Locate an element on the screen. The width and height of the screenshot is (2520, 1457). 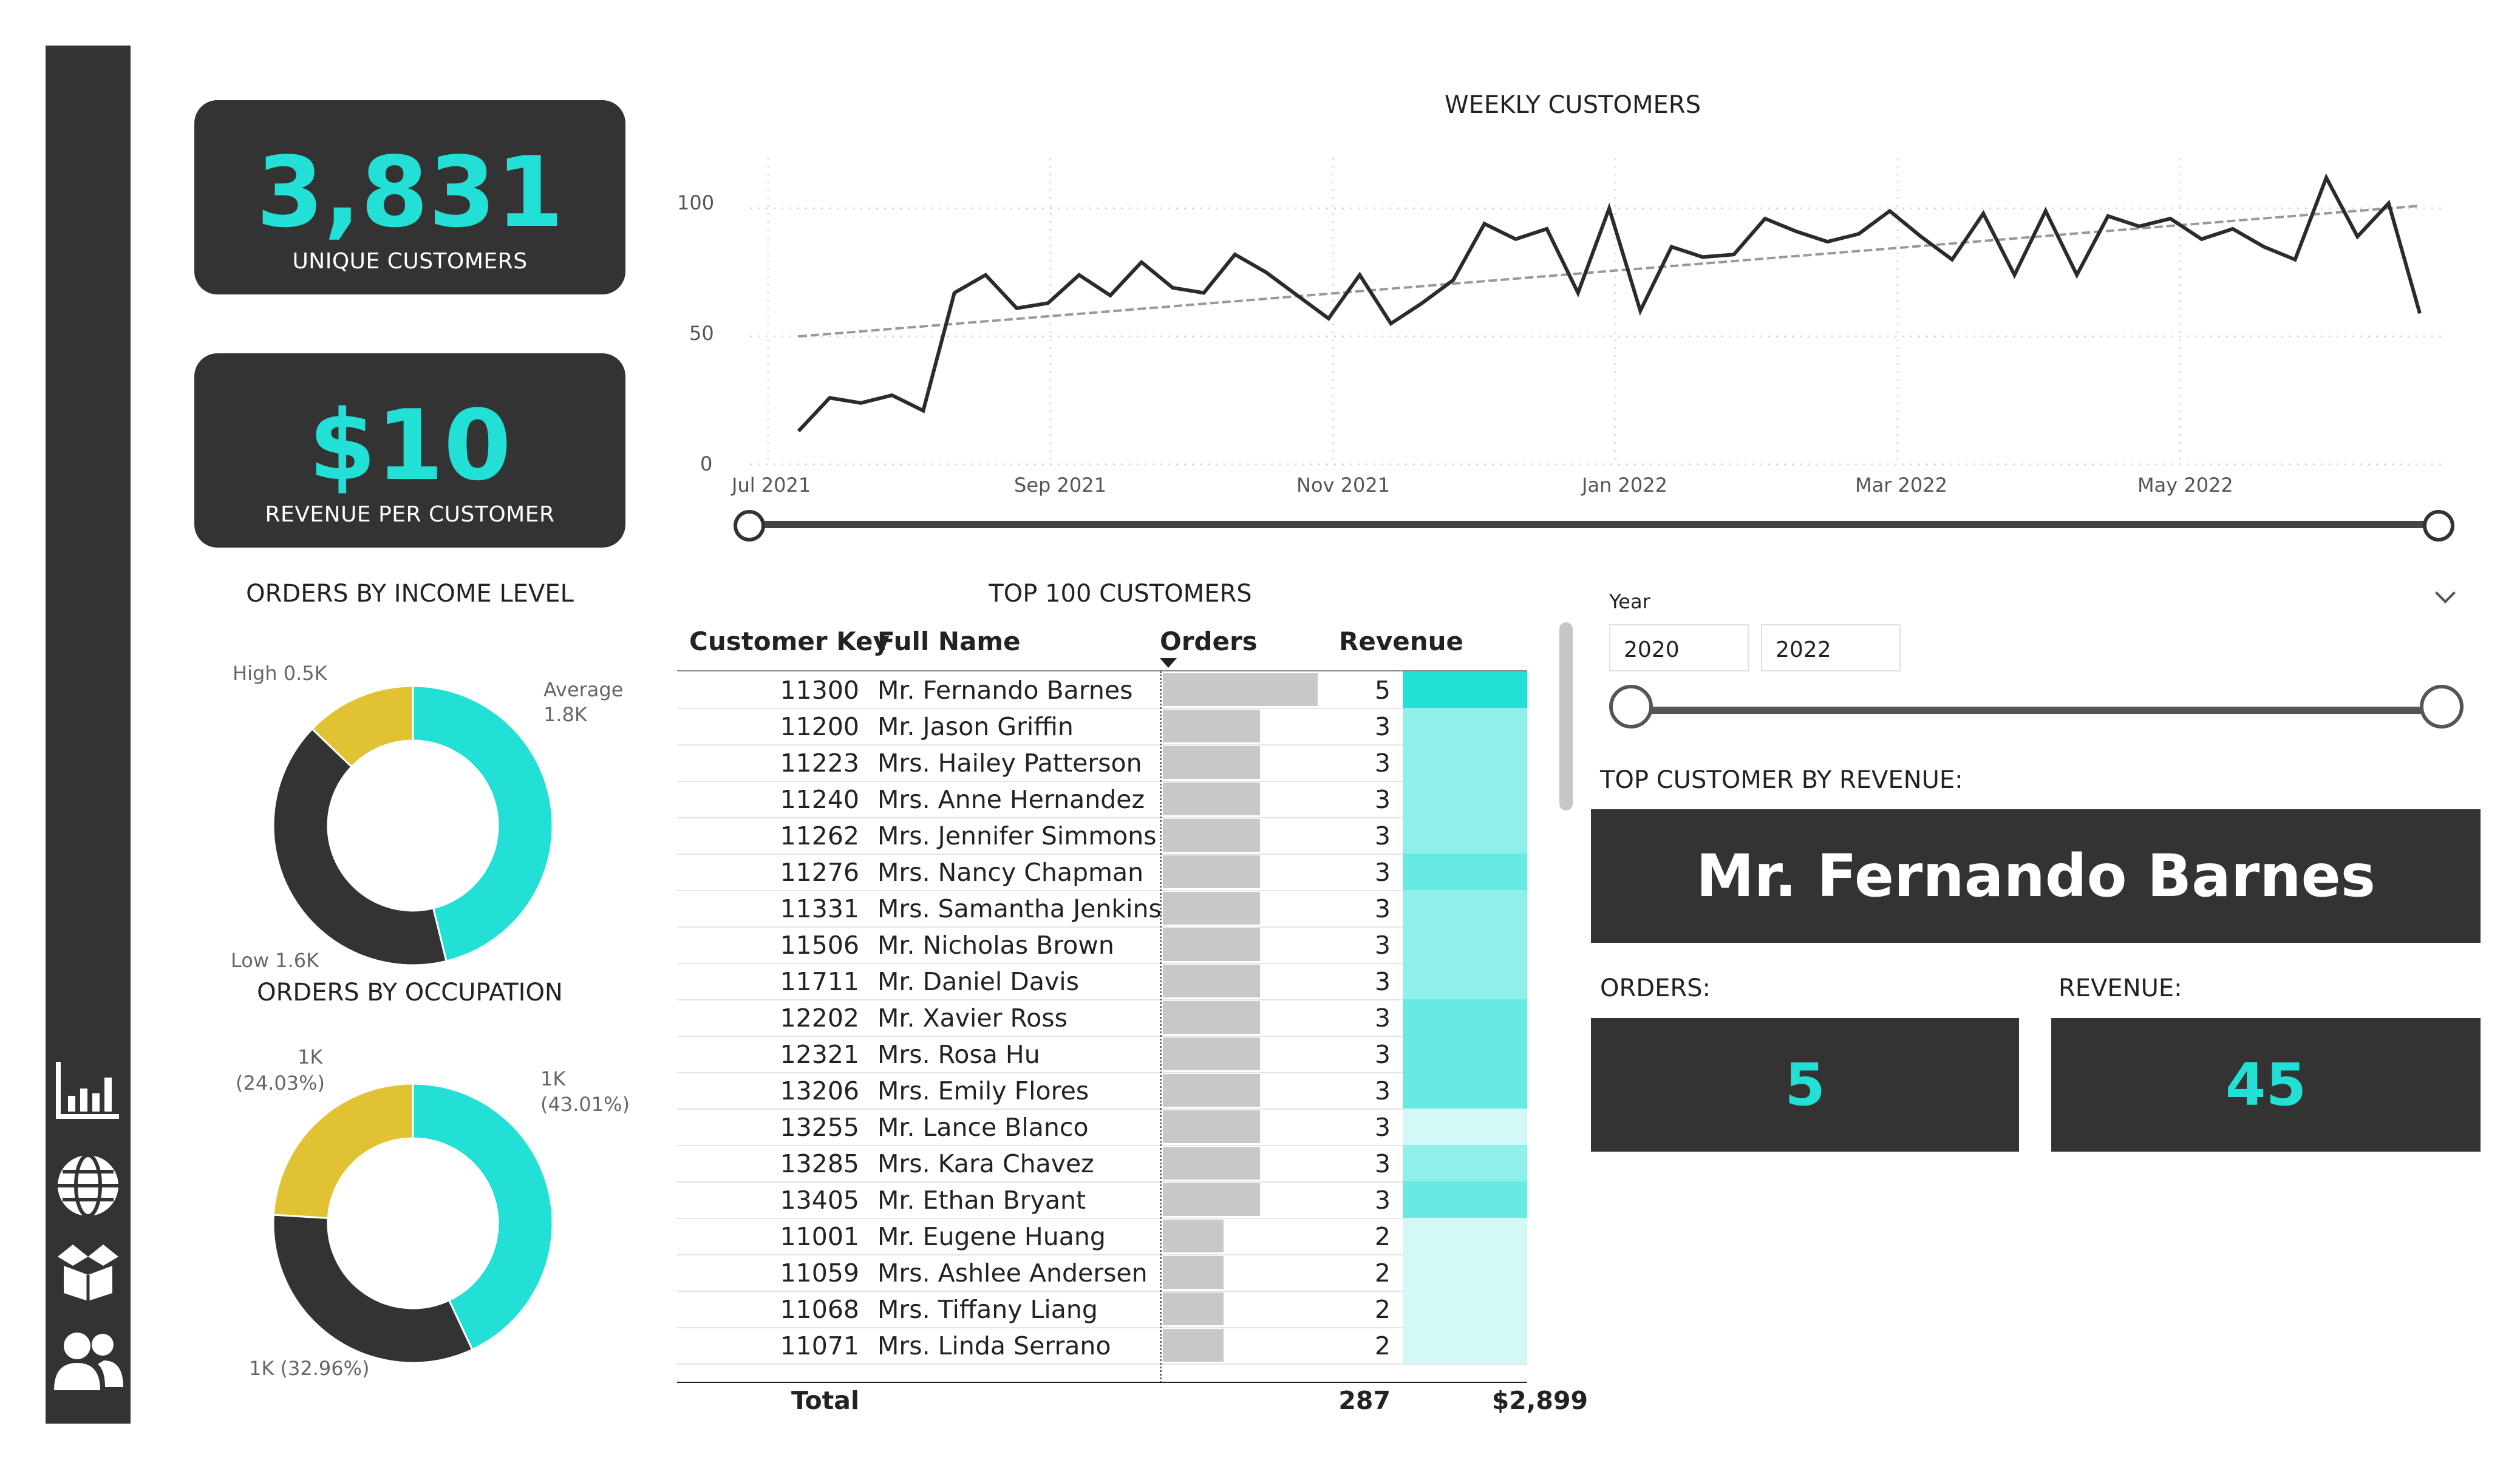
table-row: 11711 Mr. Daniel Davis 3 $30 is located at coordinates (1102, 981).